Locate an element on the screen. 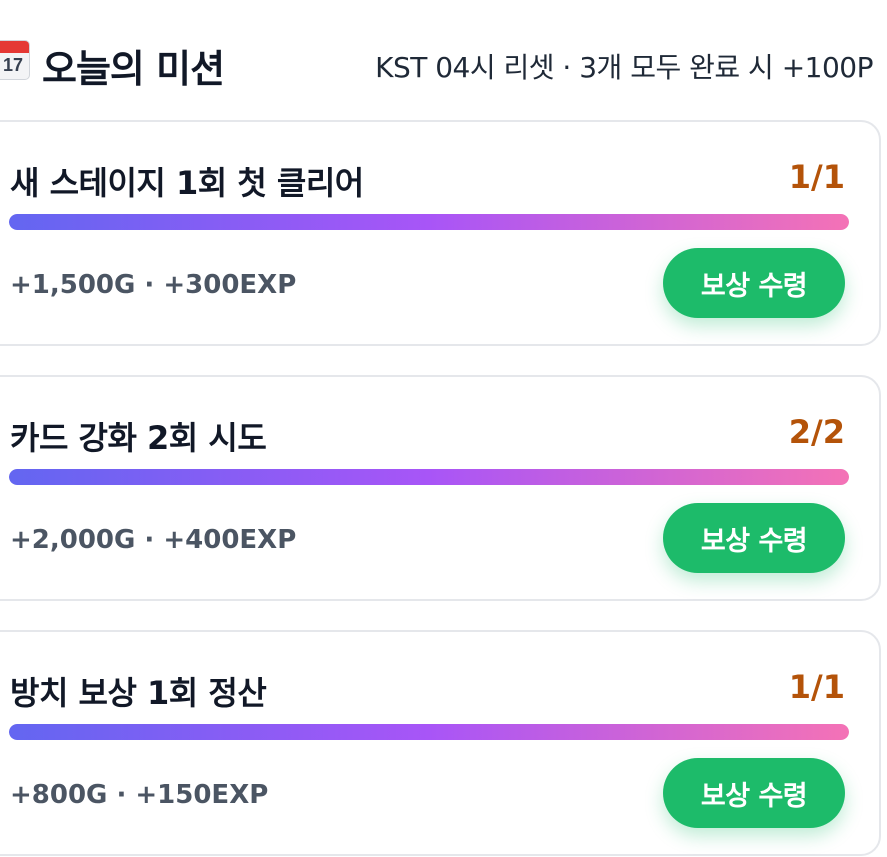  reward-text: +1,500G · +300EXP is located at coordinates (153, 285).